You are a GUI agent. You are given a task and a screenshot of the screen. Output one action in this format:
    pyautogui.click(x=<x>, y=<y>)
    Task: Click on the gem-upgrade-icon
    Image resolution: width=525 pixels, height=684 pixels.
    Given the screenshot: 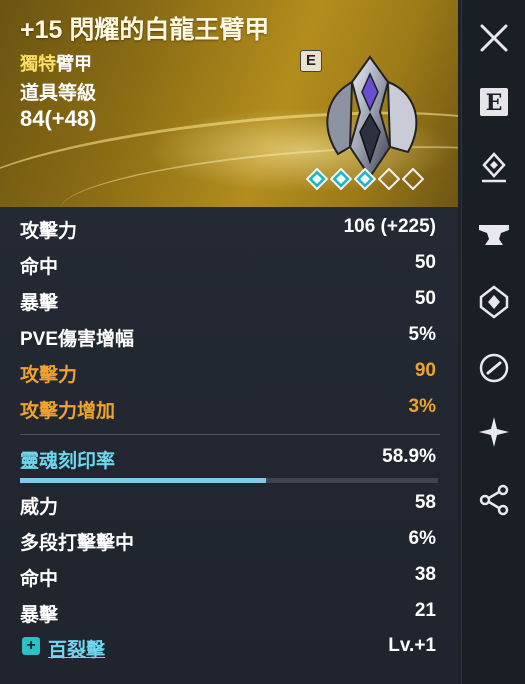 What is the action you would take?
    pyautogui.click(x=494, y=167)
    